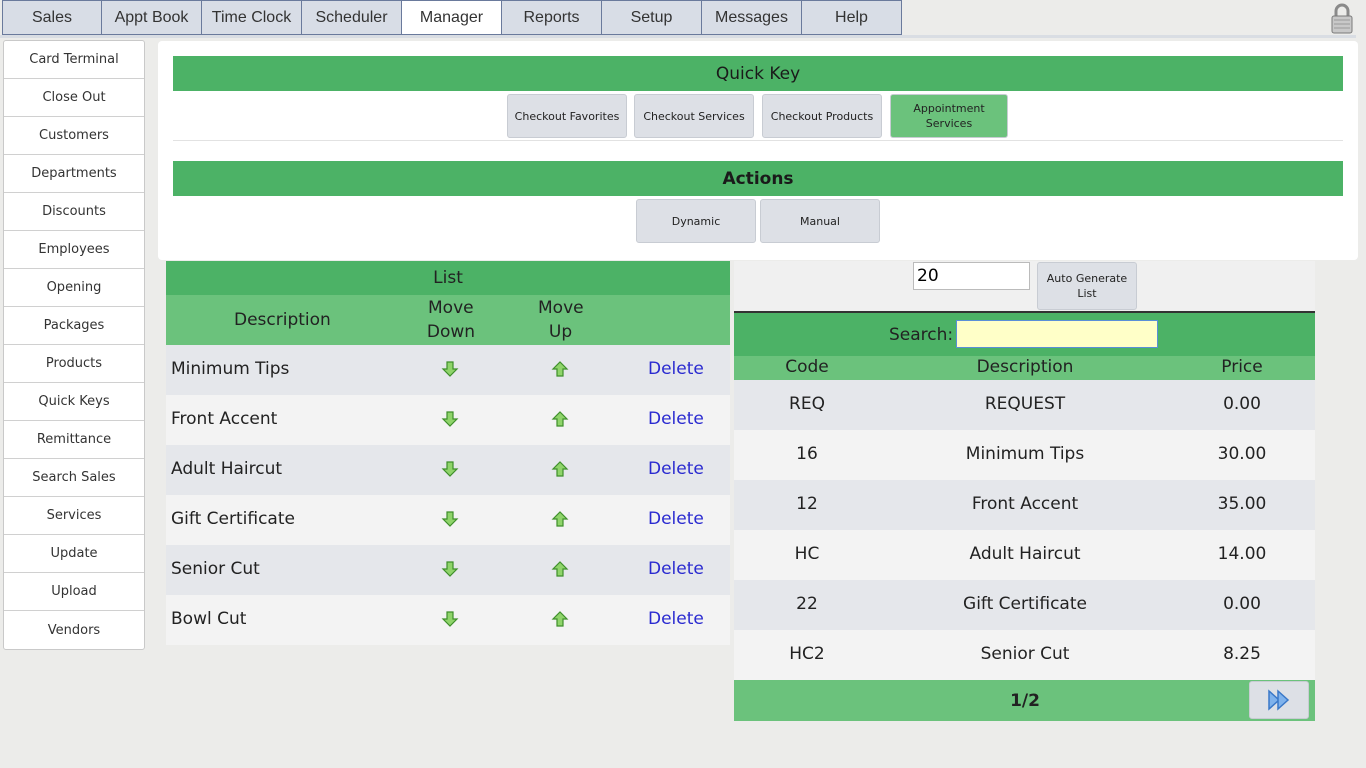 The height and width of the screenshot is (768, 1366). Describe the element at coordinates (152, 17) in the screenshot. I see `tab-appt-book: Appt Book` at that location.